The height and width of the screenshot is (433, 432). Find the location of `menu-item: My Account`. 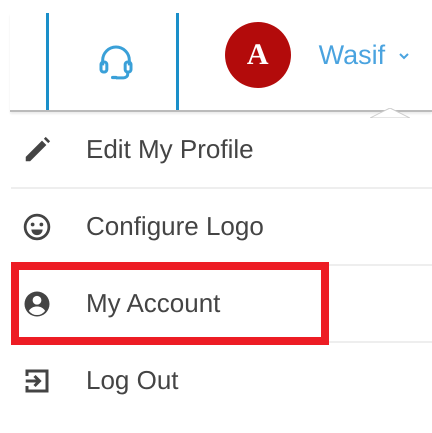

menu-item: My Account is located at coordinates (170, 303).